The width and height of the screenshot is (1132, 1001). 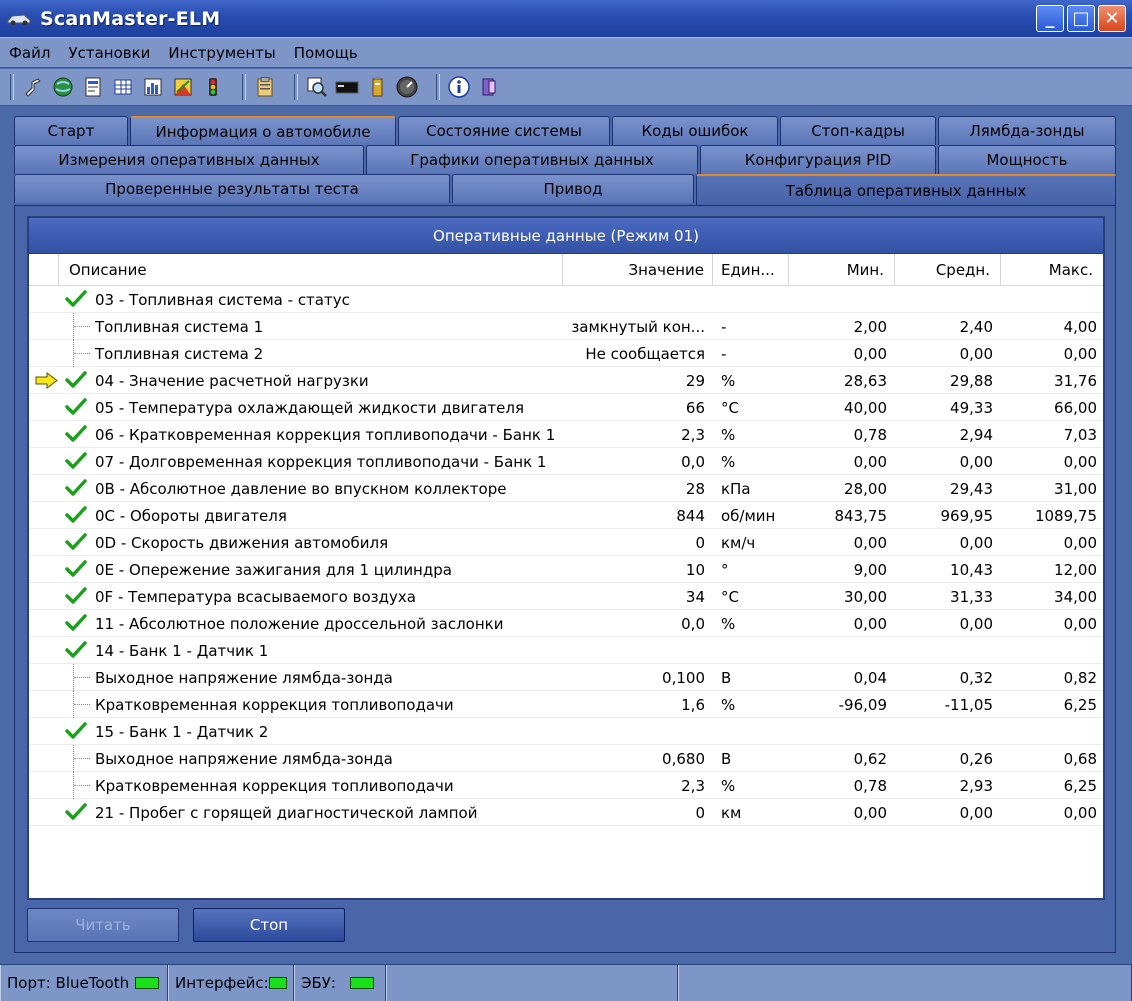 I want to click on cell-max: 0,68, so click(x=1080, y=758).